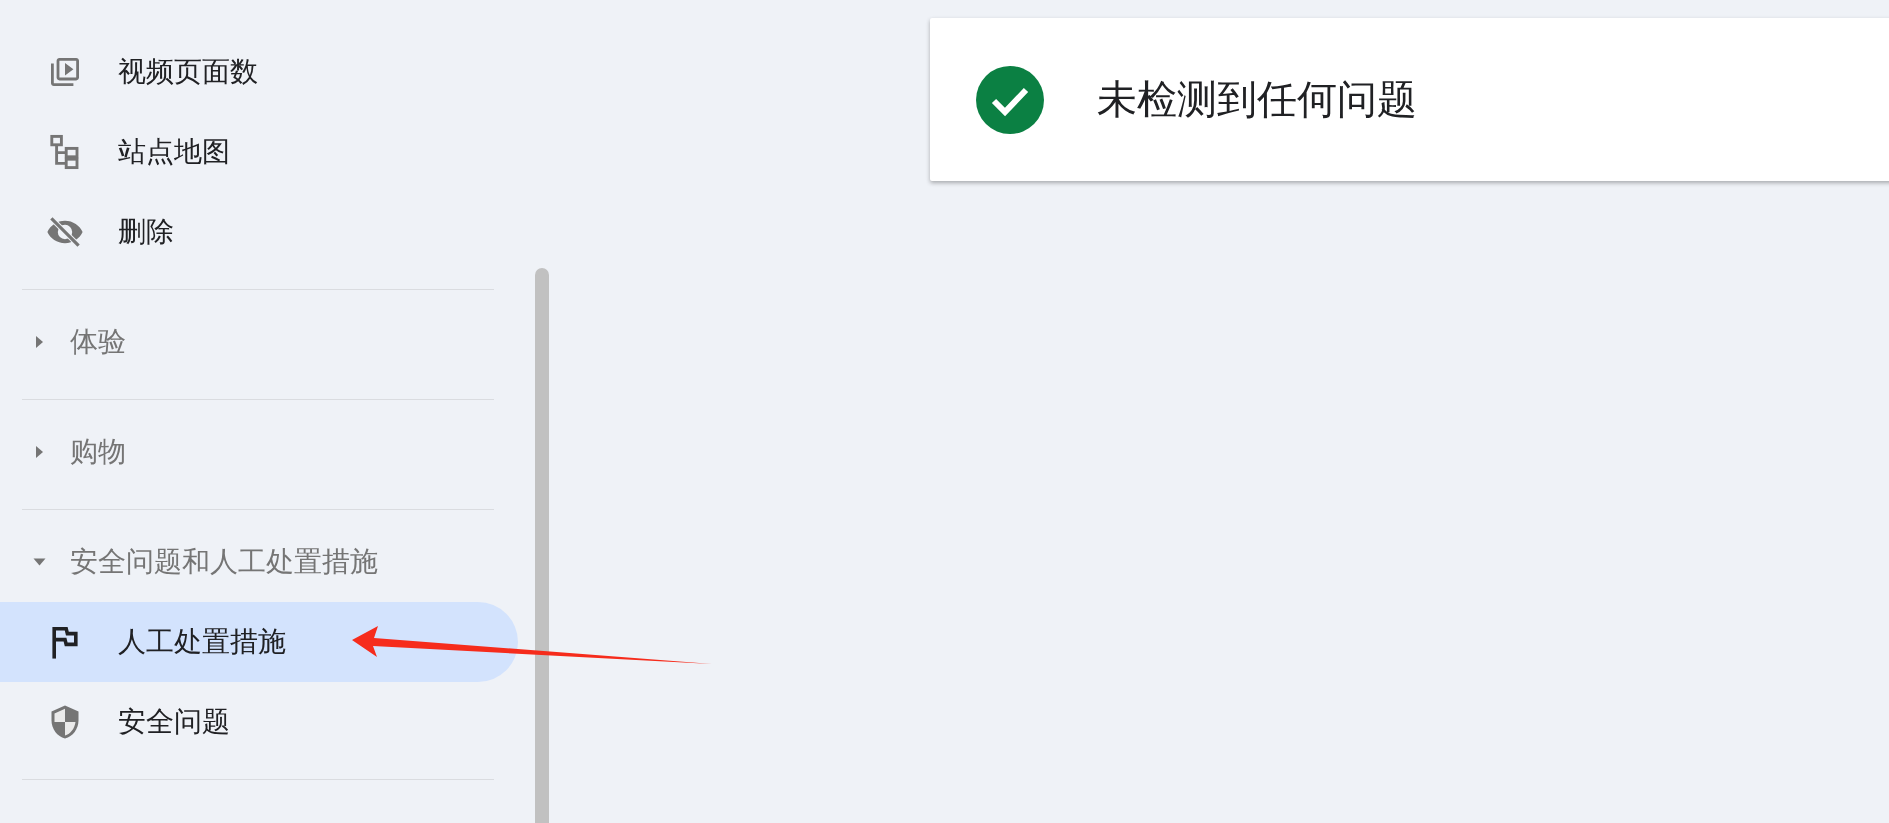 This screenshot has height=823, width=1889. I want to click on check-circle-icon, so click(1010, 99).